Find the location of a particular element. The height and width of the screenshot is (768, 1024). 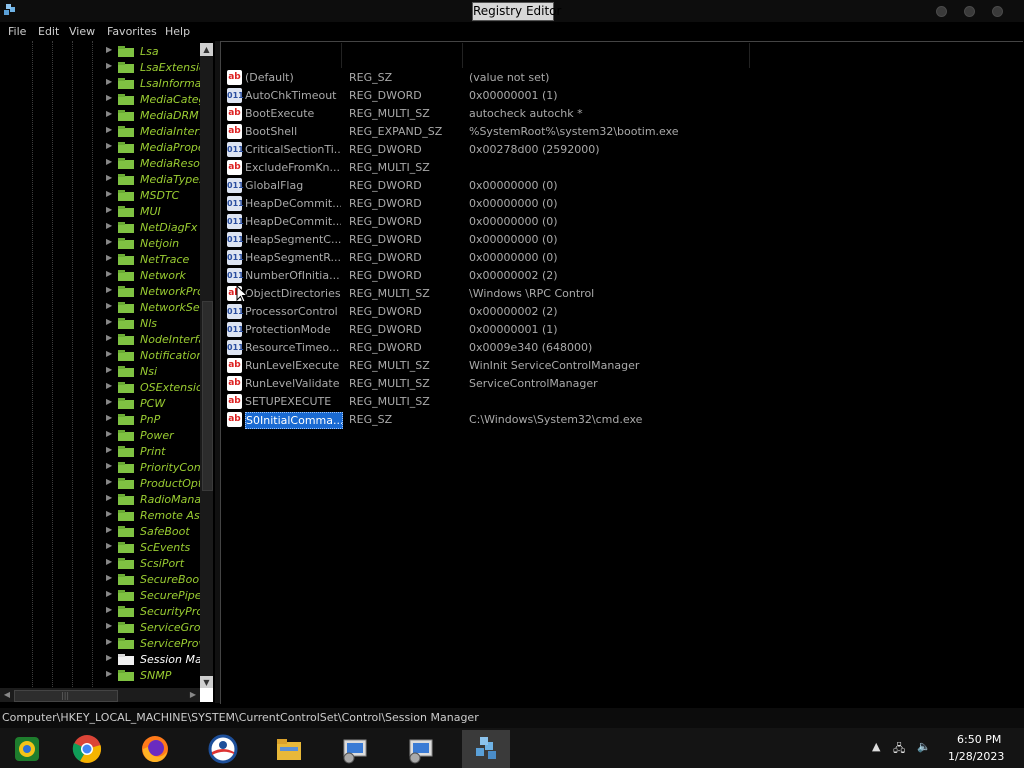

volume-icon: 🔈 is located at coordinates (924, 746).